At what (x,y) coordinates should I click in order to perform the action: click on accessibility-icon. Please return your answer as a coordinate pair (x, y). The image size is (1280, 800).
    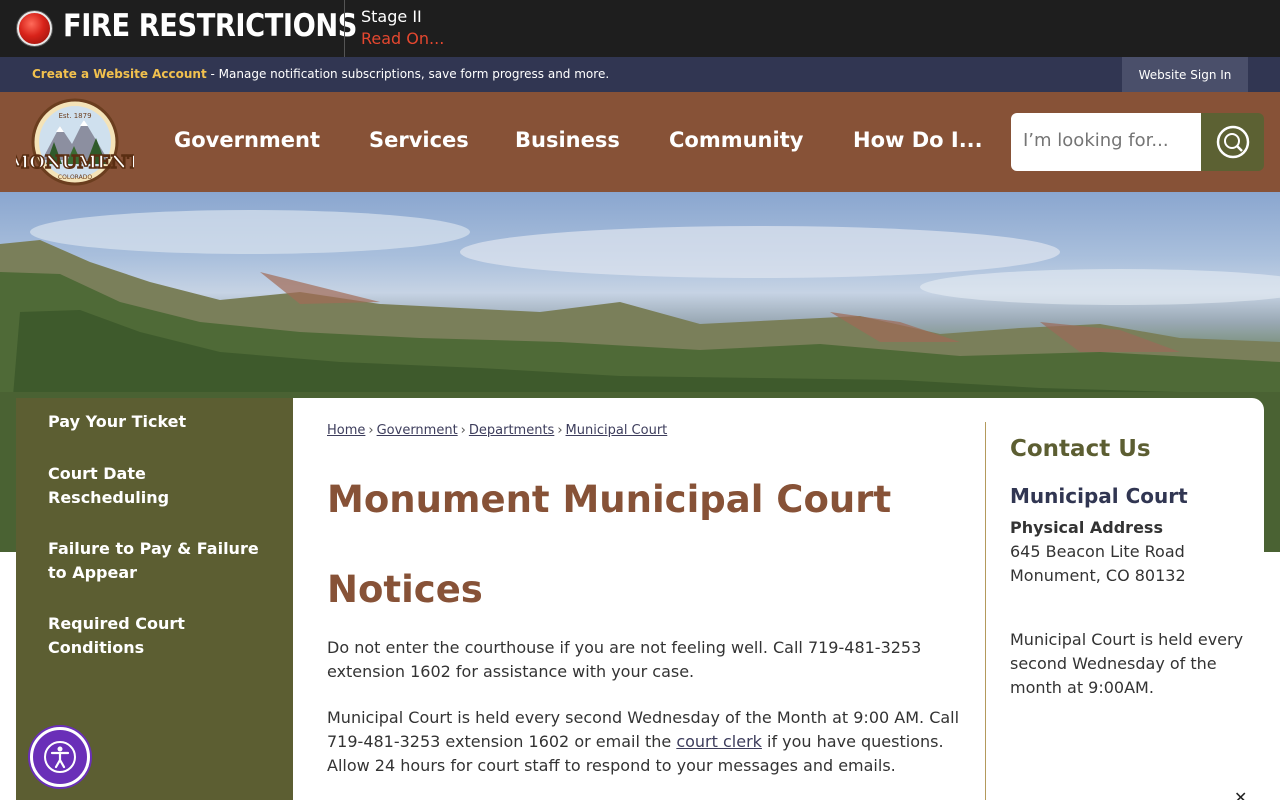
    Looking at the image, I should click on (60, 757).